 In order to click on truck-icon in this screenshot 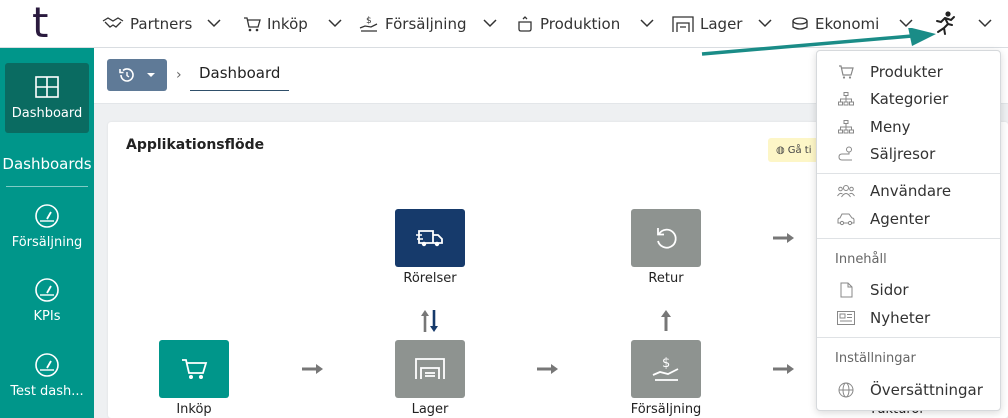, I will do `click(429, 238)`.